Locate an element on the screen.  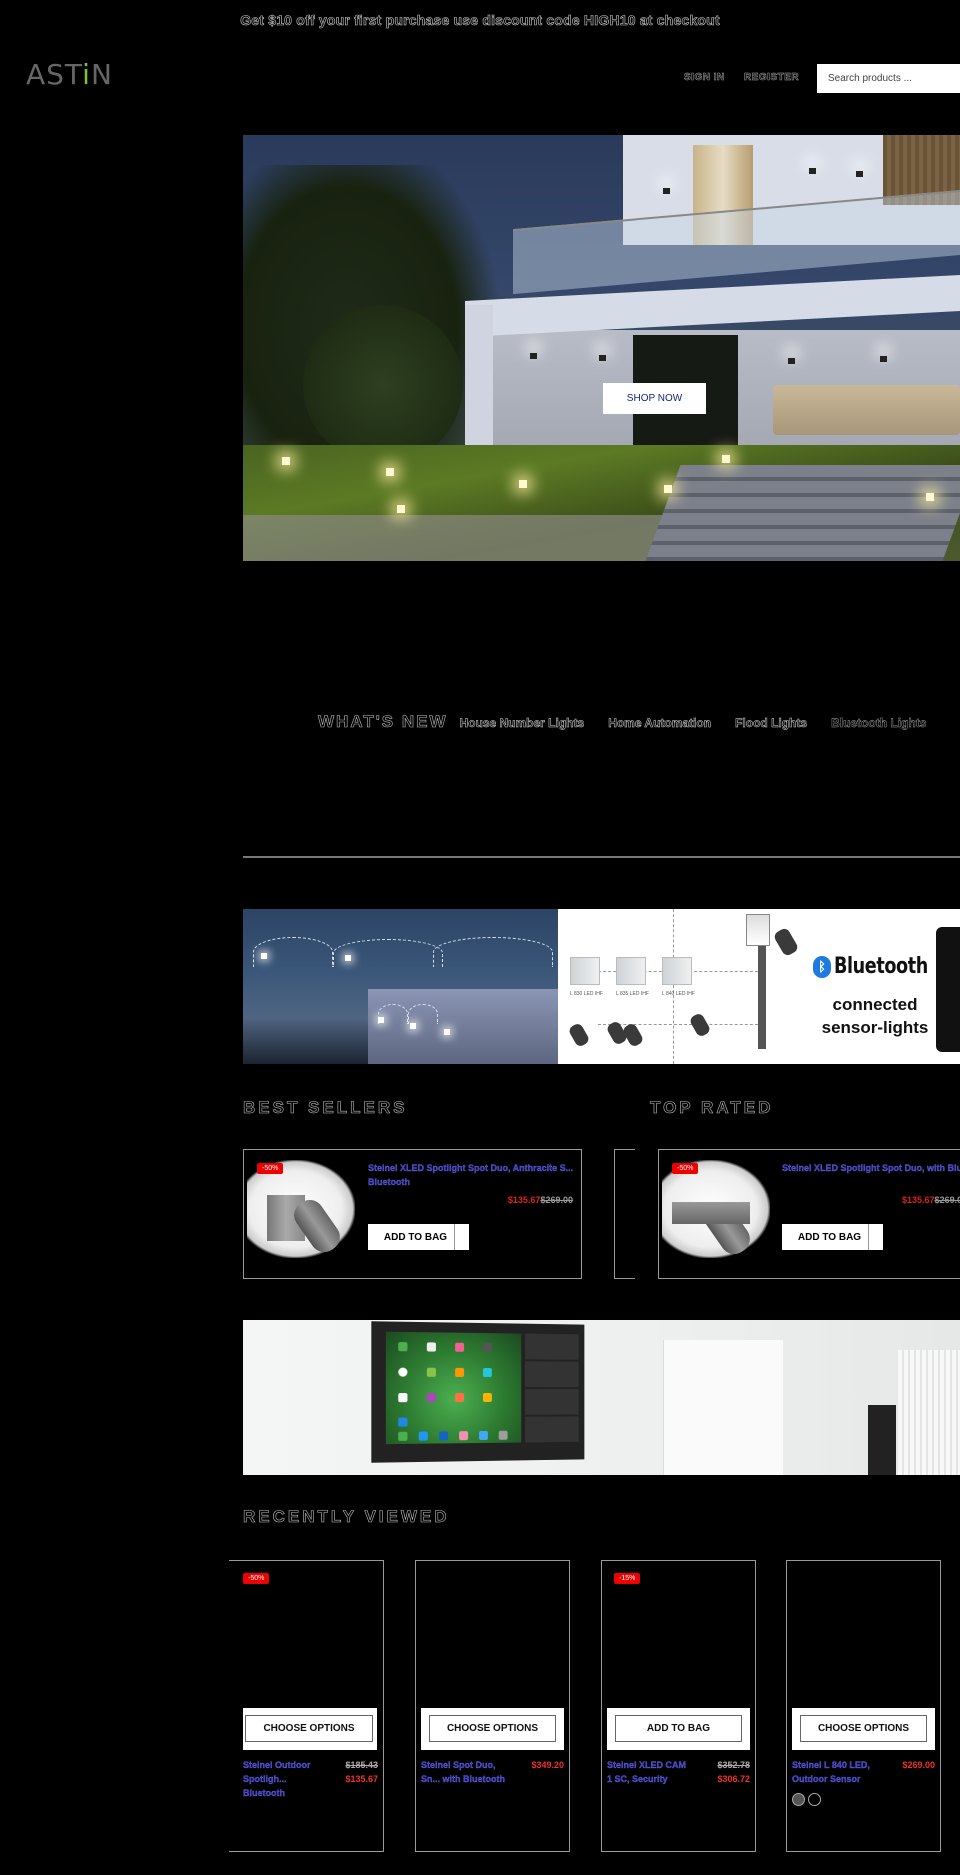
category-link-flood-lights: Flood Lights is located at coordinates (771, 723).